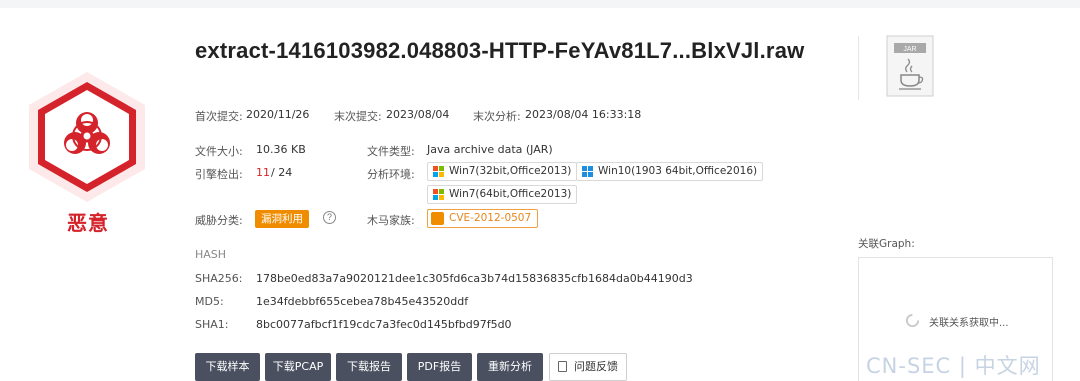  Describe the element at coordinates (358, 116) in the screenshot. I see `last-submit-label: 末次提交:` at that location.